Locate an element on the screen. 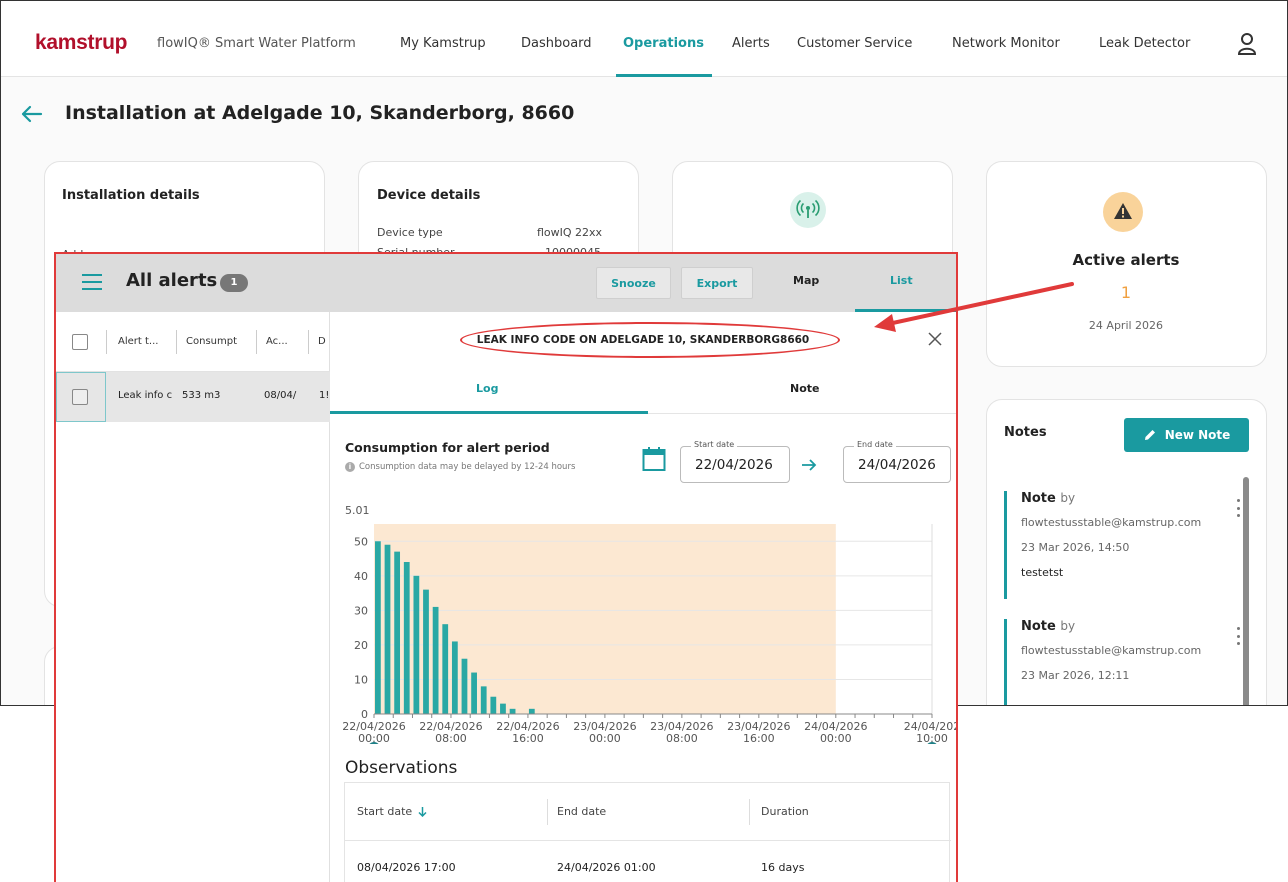  column-start-date: Start date is located at coordinates (392, 811).